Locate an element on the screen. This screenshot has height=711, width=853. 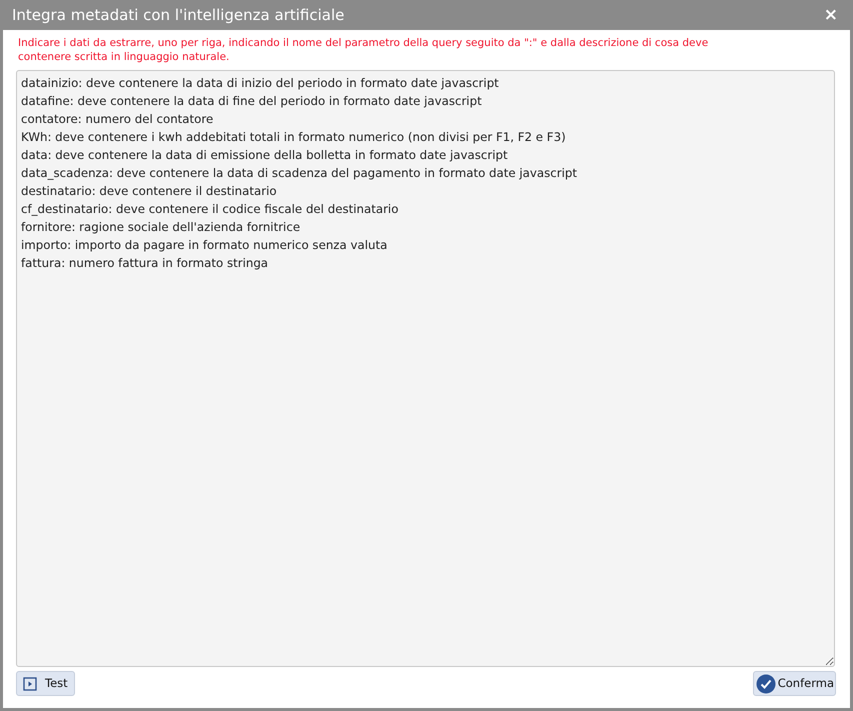
test-button: Test is located at coordinates (45, 683).